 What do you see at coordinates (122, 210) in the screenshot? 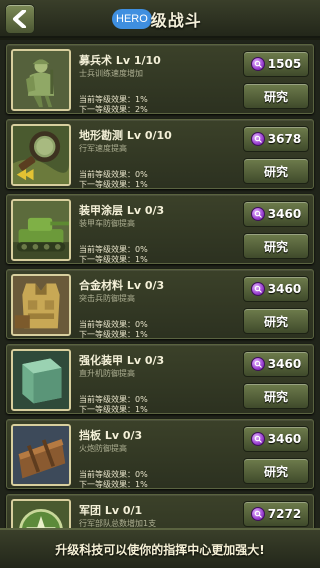
I see `tech-name: 装甲涂层 Lv 0/3` at bounding box center [122, 210].